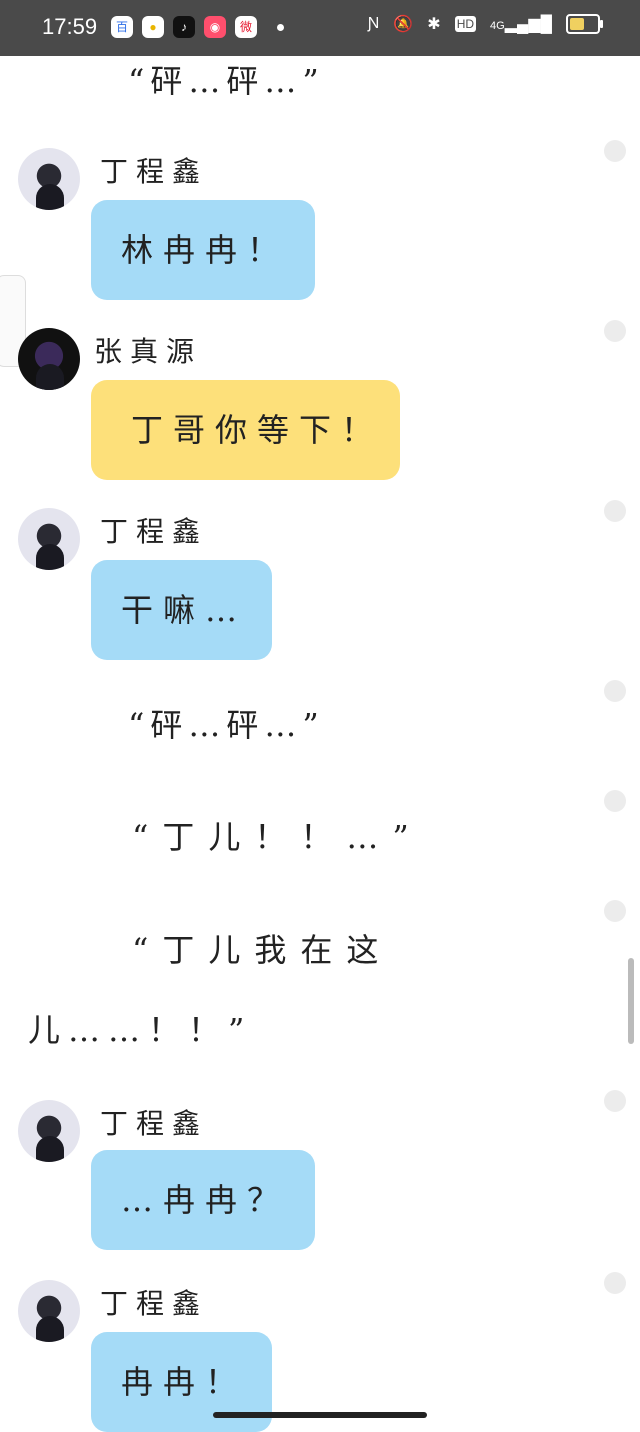 The width and height of the screenshot is (640, 1432). Describe the element at coordinates (246, 27) in the screenshot. I see `weibo-icon: 微` at that location.